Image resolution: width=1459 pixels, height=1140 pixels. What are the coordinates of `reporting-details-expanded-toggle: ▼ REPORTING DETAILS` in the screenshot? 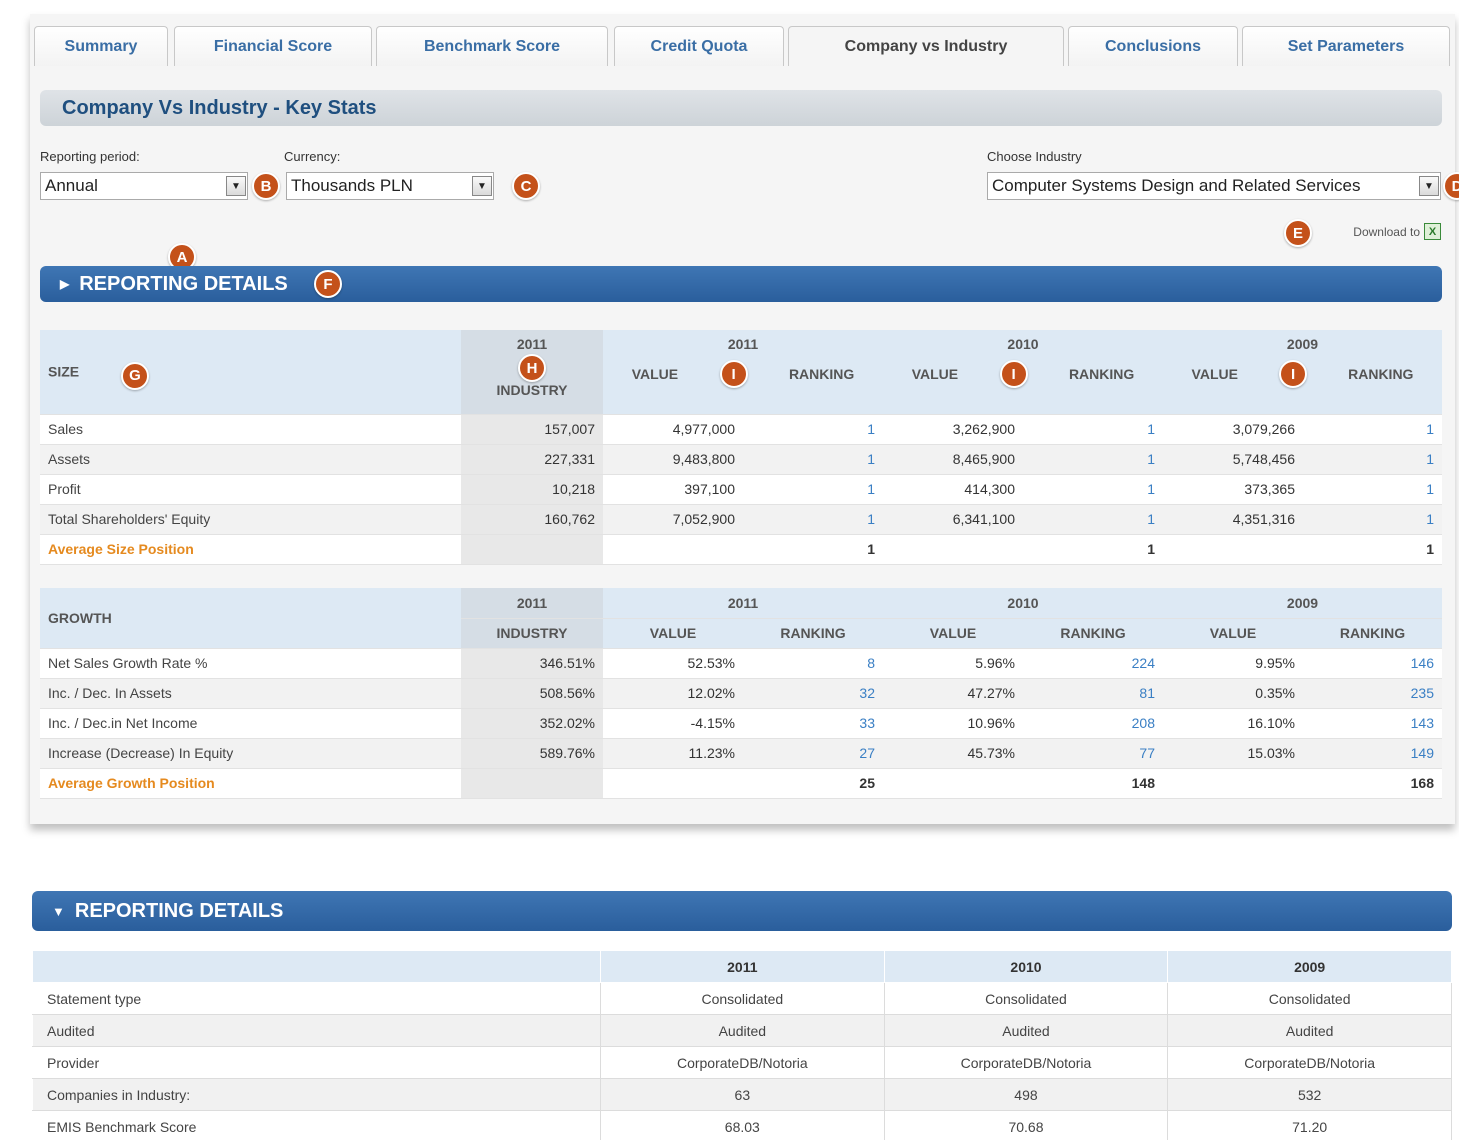 It's located at (742, 911).